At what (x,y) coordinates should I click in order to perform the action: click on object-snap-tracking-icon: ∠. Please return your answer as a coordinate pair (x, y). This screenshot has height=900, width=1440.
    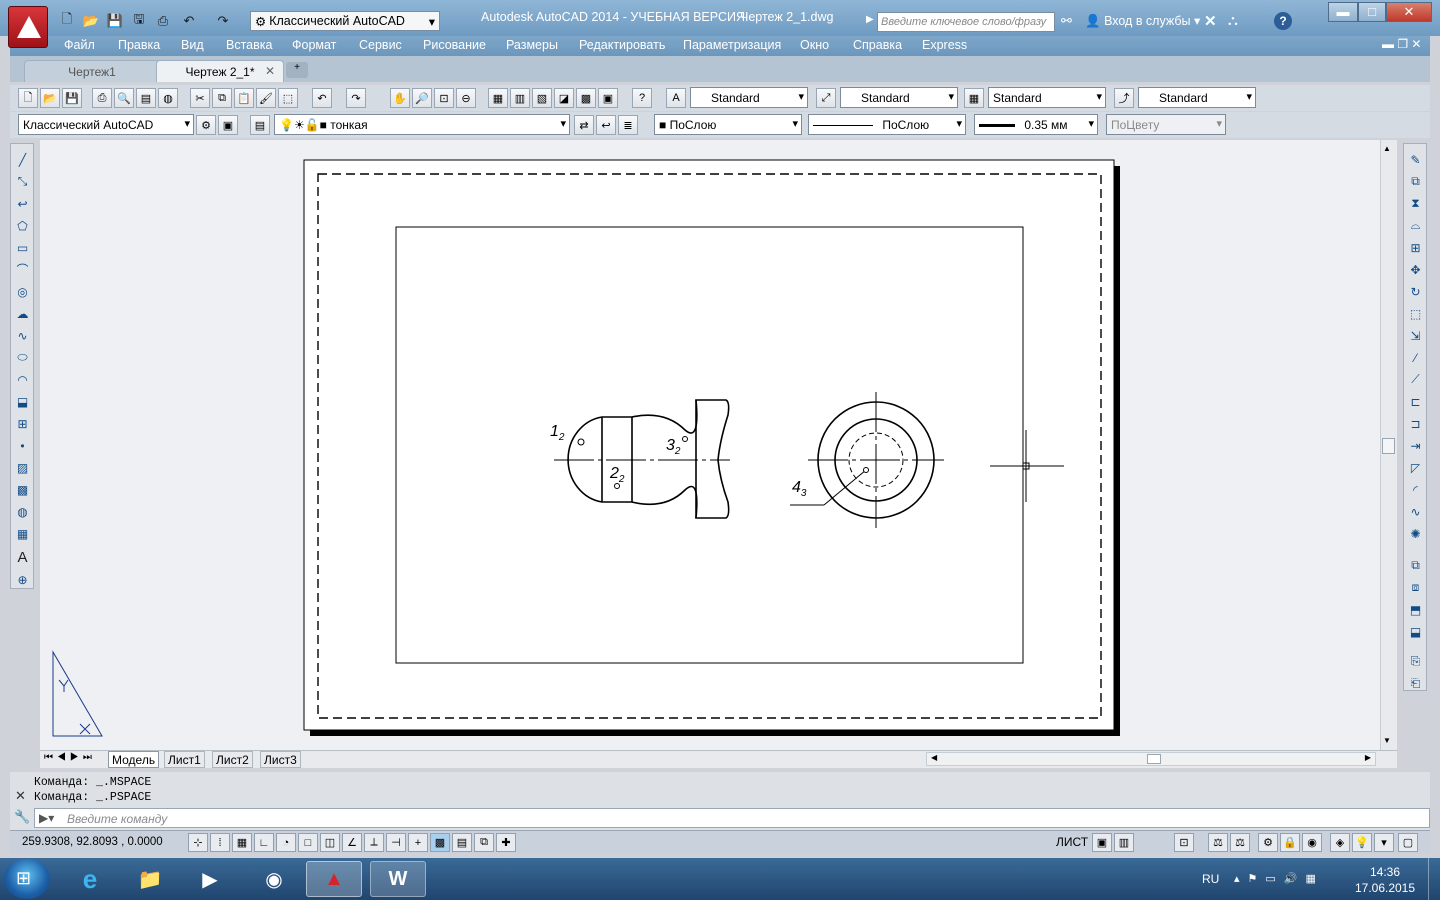
    Looking at the image, I should click on (352, 842).